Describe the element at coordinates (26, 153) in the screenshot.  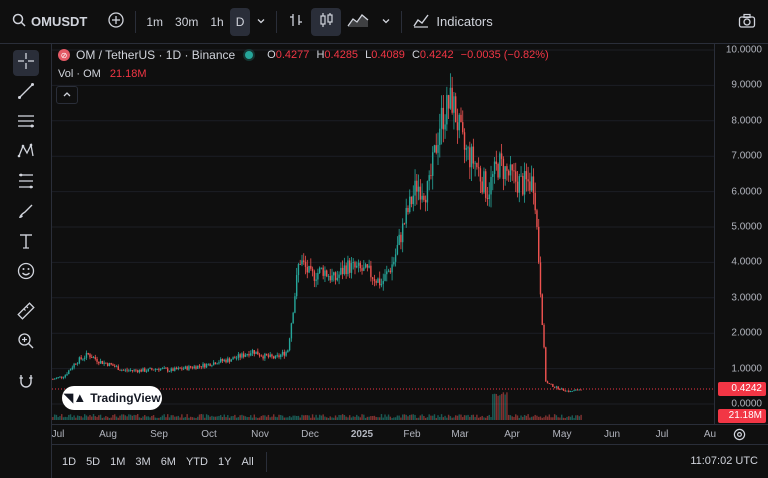
I see `pattern-tool` at that location.